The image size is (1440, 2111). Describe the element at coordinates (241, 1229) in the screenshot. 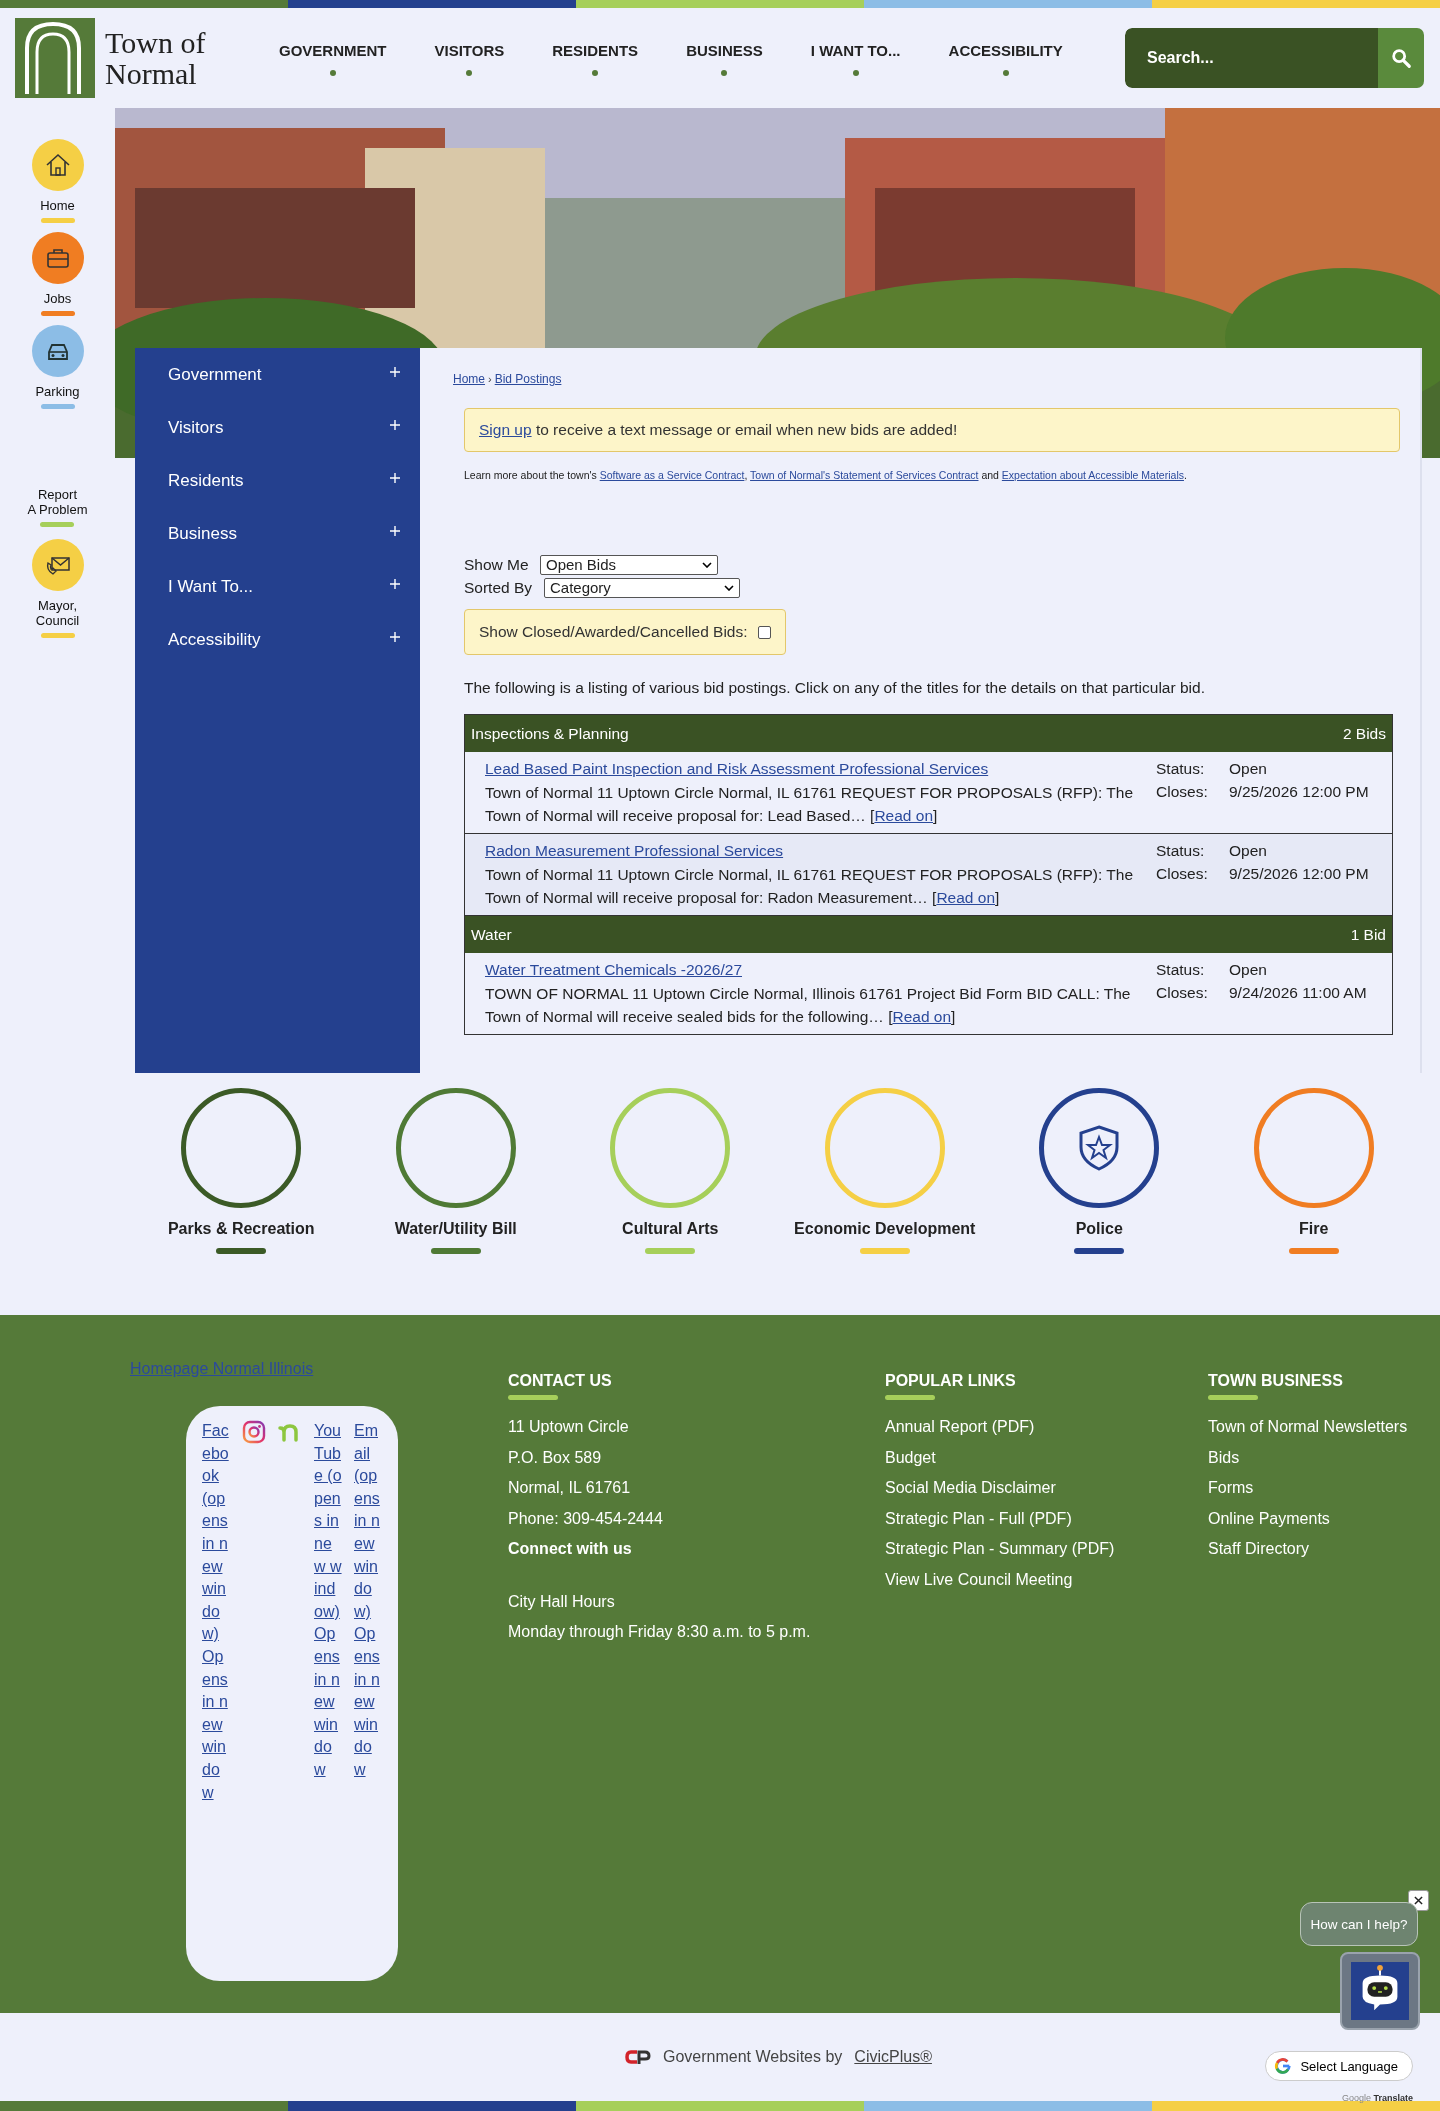

I see `service-link: Parks & Recreation` at that location.